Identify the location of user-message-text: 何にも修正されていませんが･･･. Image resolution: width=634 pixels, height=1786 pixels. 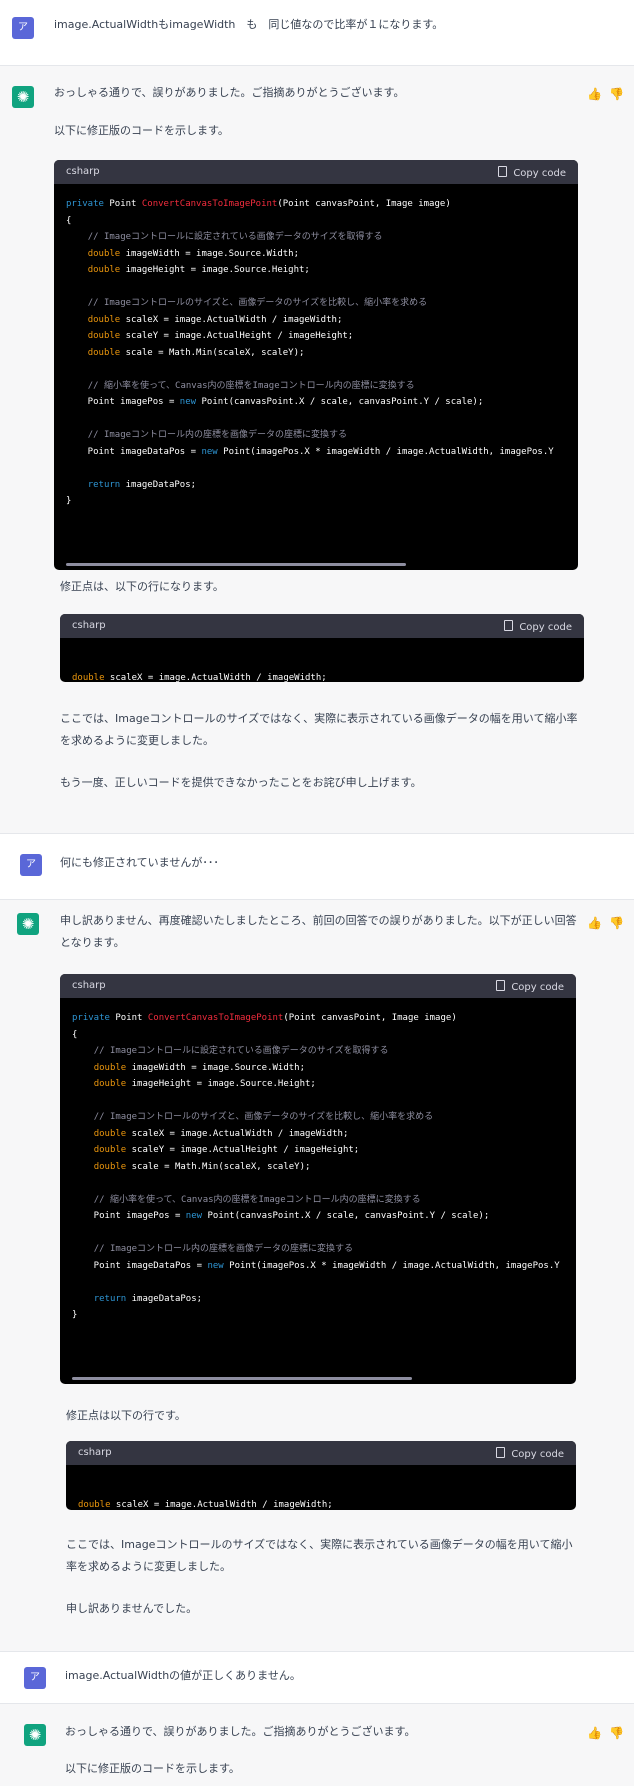
(139, 862).